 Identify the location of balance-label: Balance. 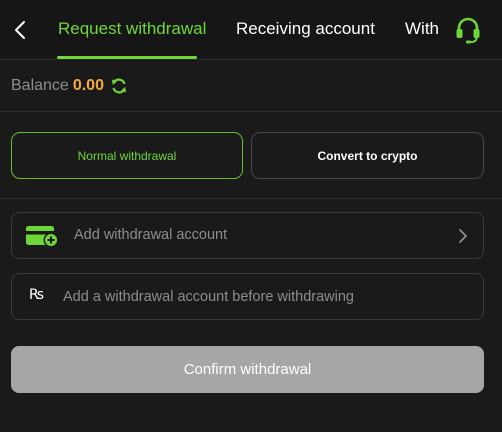
(40, 85).